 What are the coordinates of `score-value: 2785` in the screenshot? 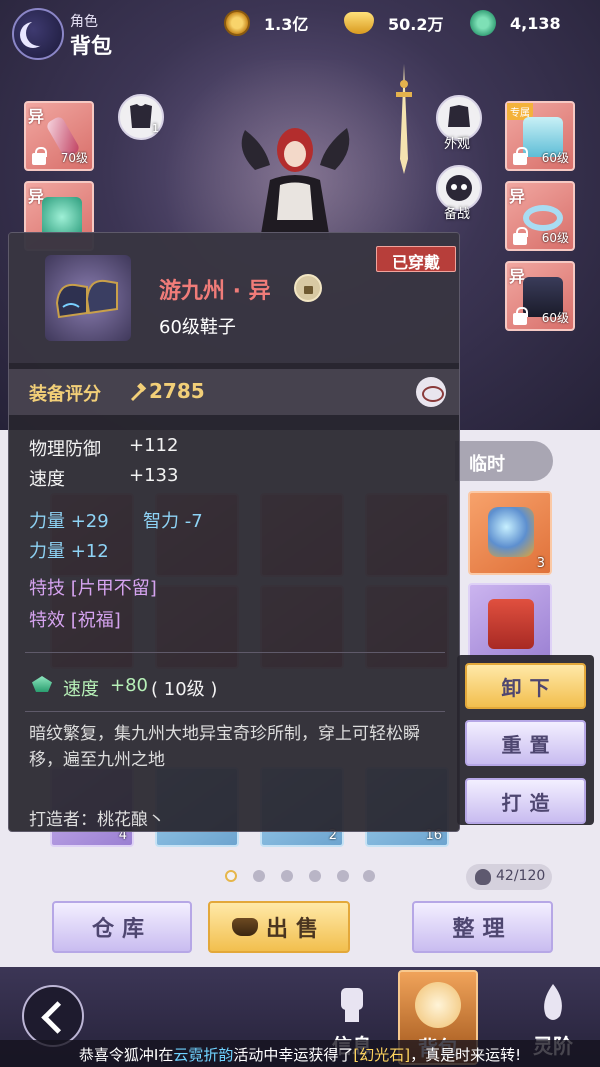 It's located at (177, 391).